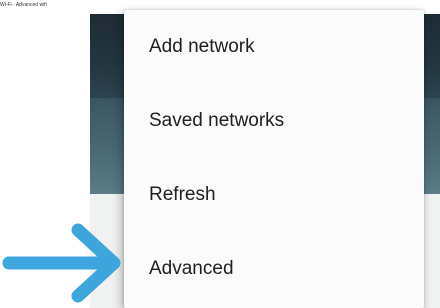  What do you see at coordinates (182, 194) in the screenshot?
I see `menu-item-label: Refresh` at bounding box center [182, 194].